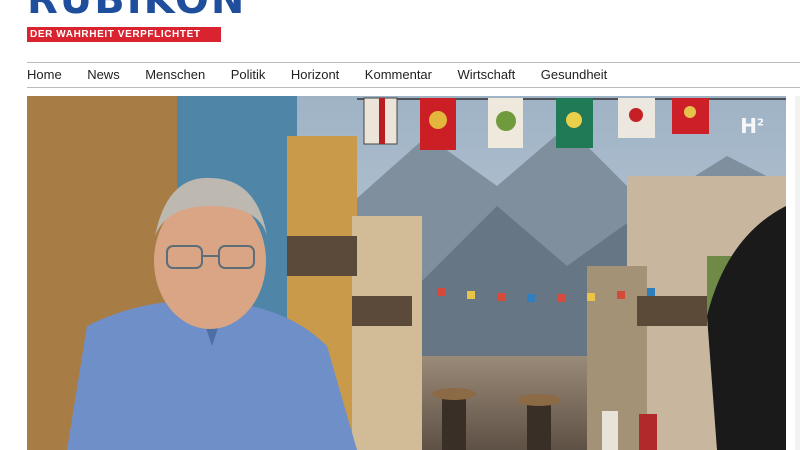 The width and height of the screenshot is (800, 450). I want to click on nav-item-home: Home, so click(44, 75).